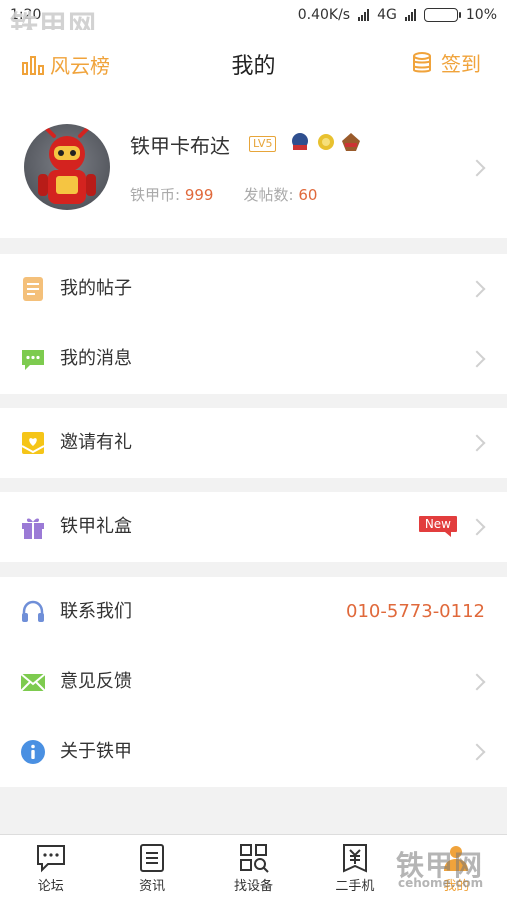 The image size is (507, 900). What do you see at coordinates (152, 886) in the screenshot?
I see `tab-label: 资讯` at bounding box center [152, 886].